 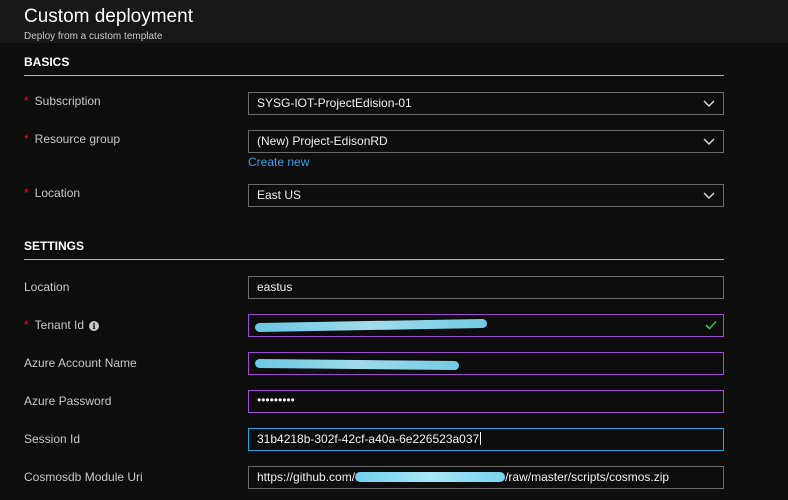 I want to click on session-id-value: 31b4218b-302f-42cf-a40a-6e226523a037, so click(x=368, y=439).